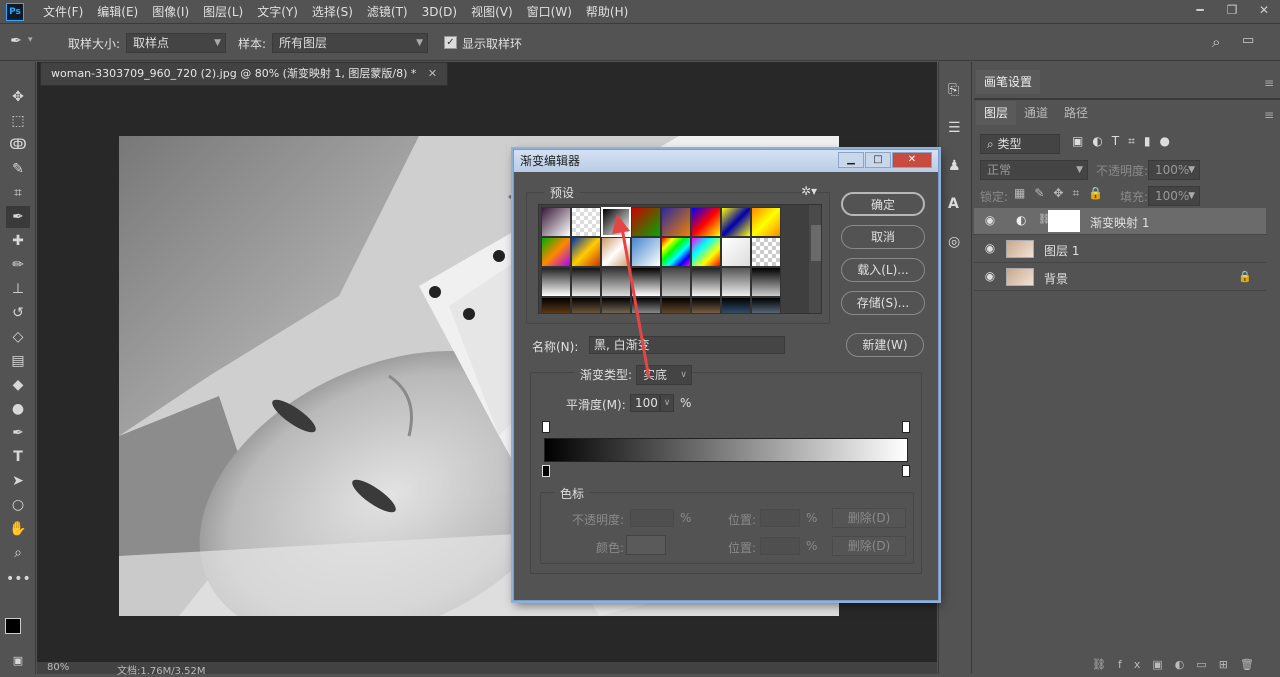  What do you see at coordinates (439, 12) in the screenshot?
I see `menu-item: 3D(D)` at bounding box center [439, 12].